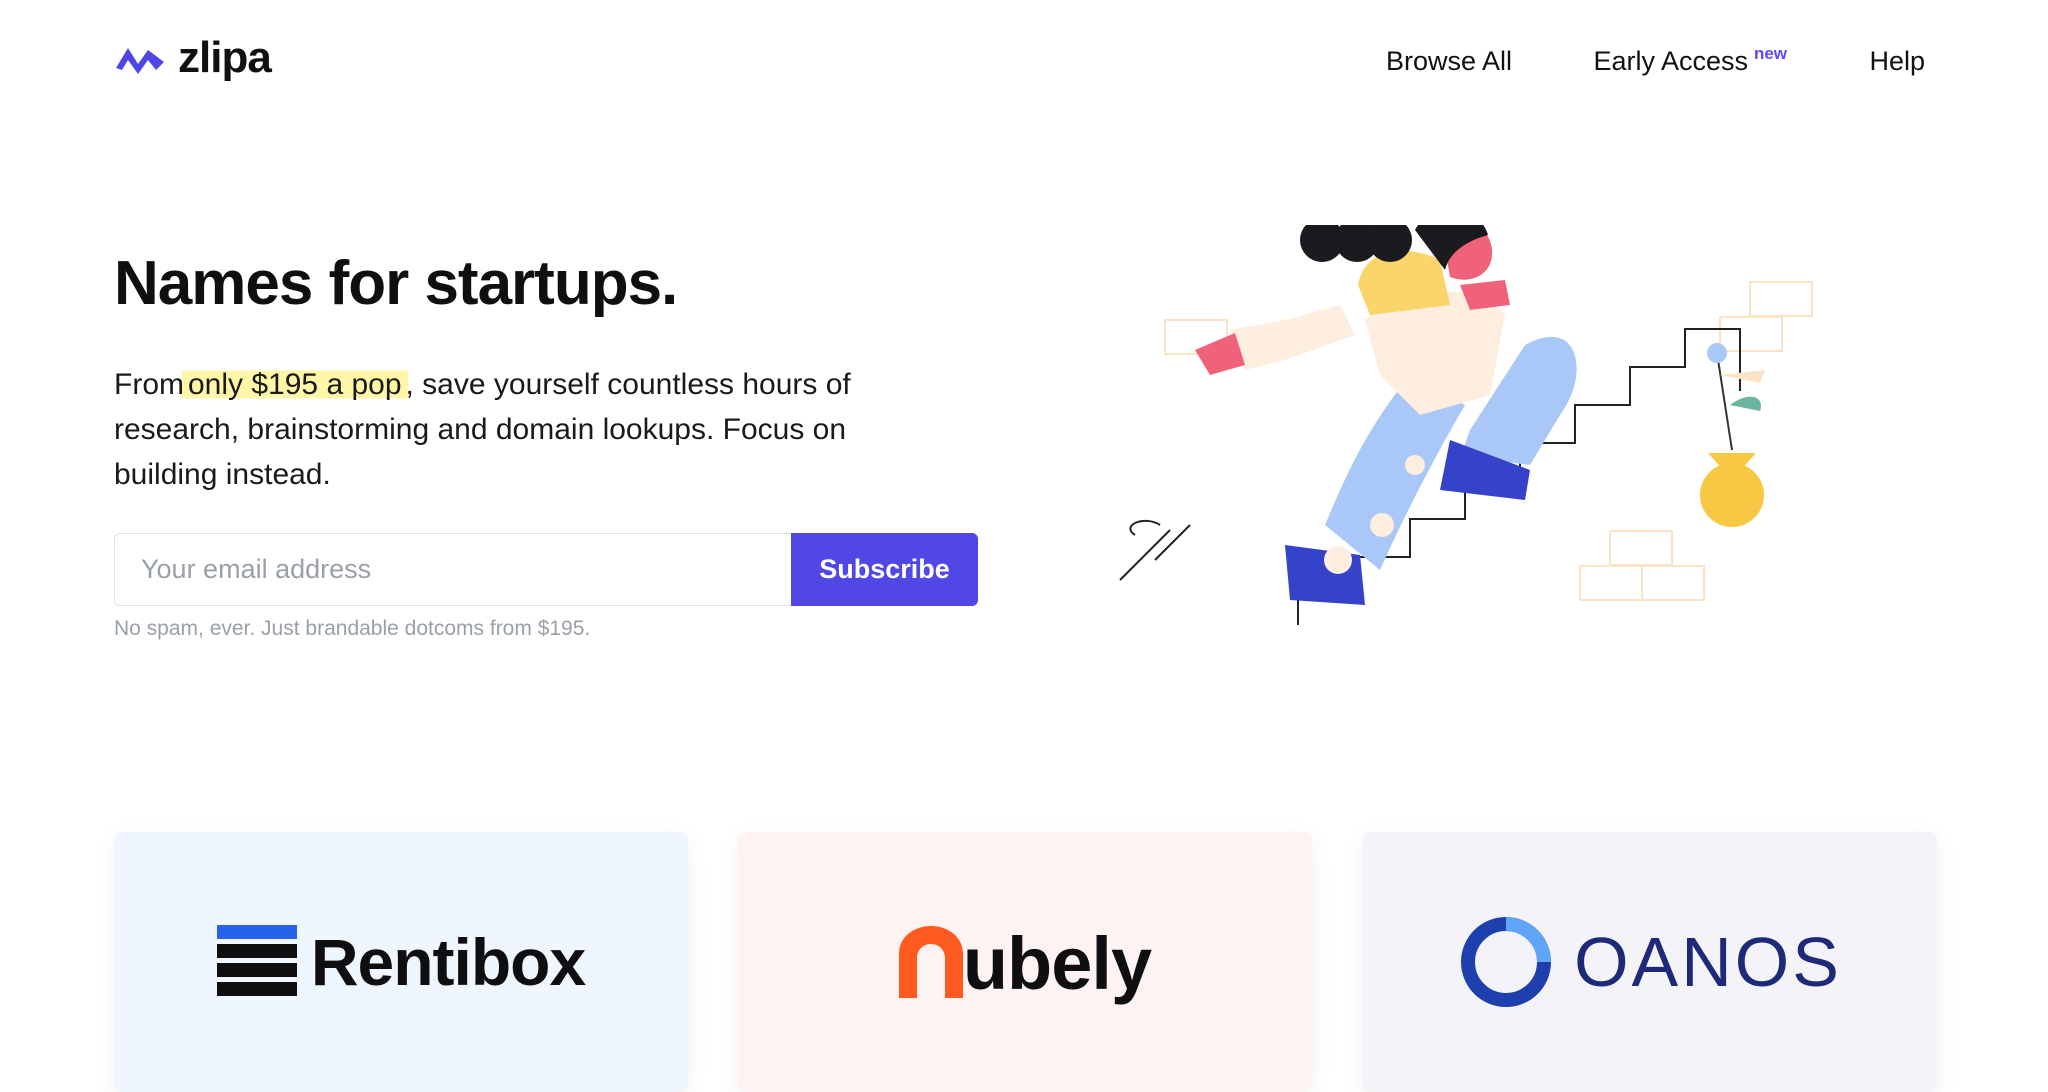  Describe the element at coordinates (1449, 61) in the screenshot. I see `nav-browse-all: Browse All` at that location.